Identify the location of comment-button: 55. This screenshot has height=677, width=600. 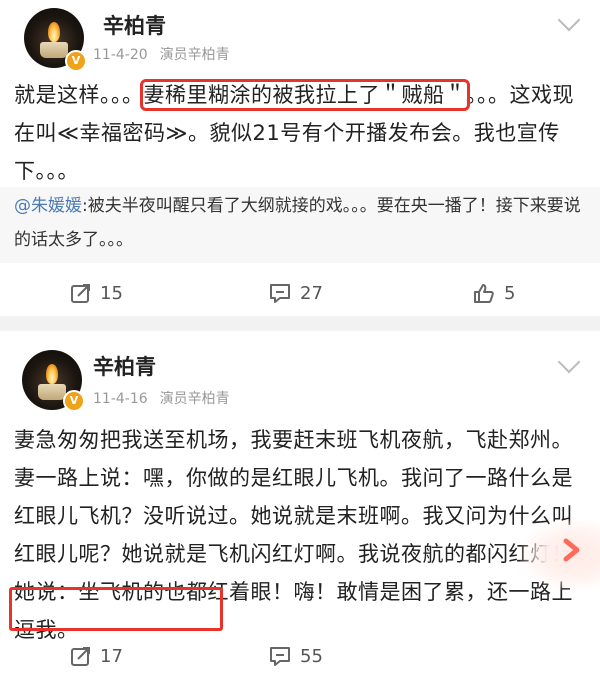
(295, 656).